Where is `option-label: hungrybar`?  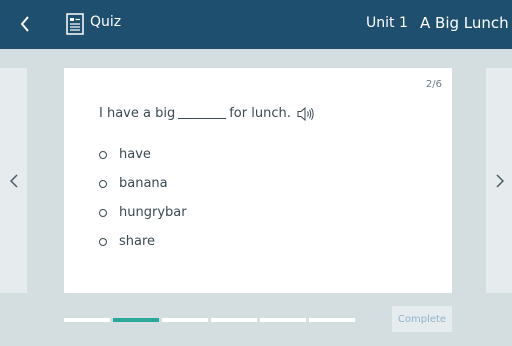 option-label: hungrybar is located at coordinates (153, 212).